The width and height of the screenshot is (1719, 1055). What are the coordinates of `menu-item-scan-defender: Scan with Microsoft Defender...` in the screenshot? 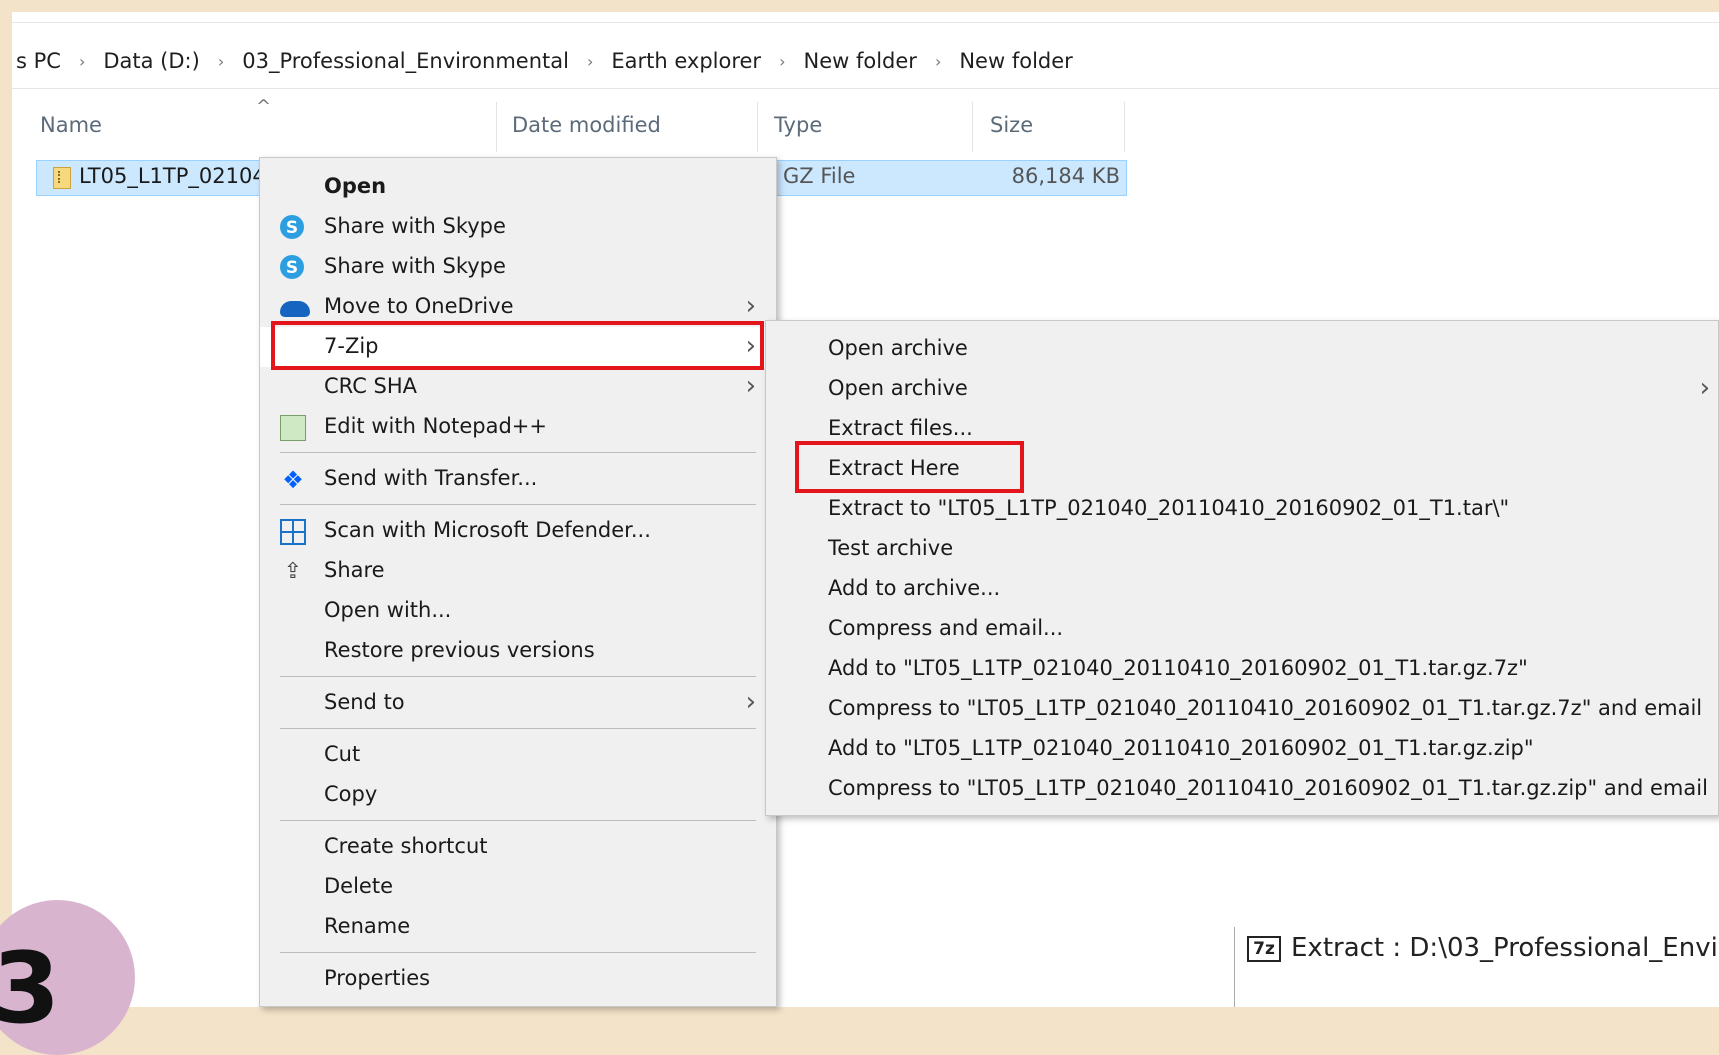 It's located at (518, 531).